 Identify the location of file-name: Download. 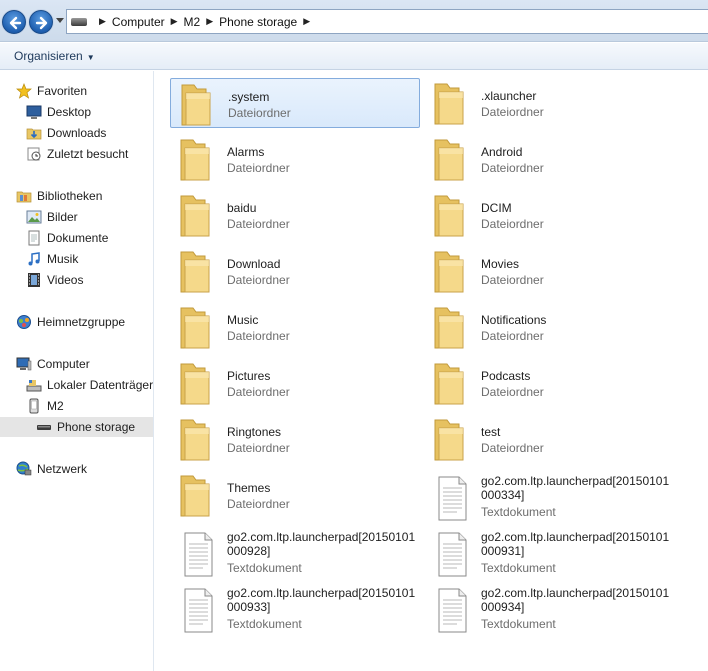
(254, 264).